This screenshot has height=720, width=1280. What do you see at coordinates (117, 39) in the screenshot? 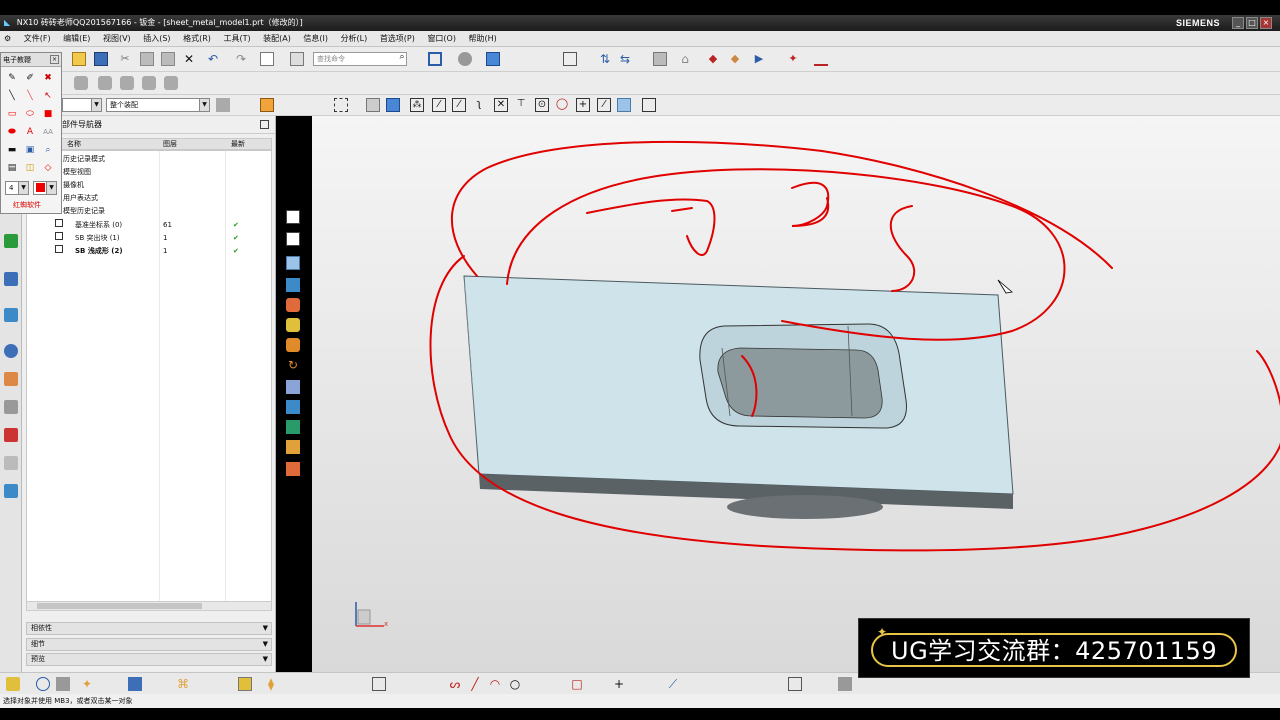
I see `menu-view: 视图(V)` at bounding box center [117, 39].